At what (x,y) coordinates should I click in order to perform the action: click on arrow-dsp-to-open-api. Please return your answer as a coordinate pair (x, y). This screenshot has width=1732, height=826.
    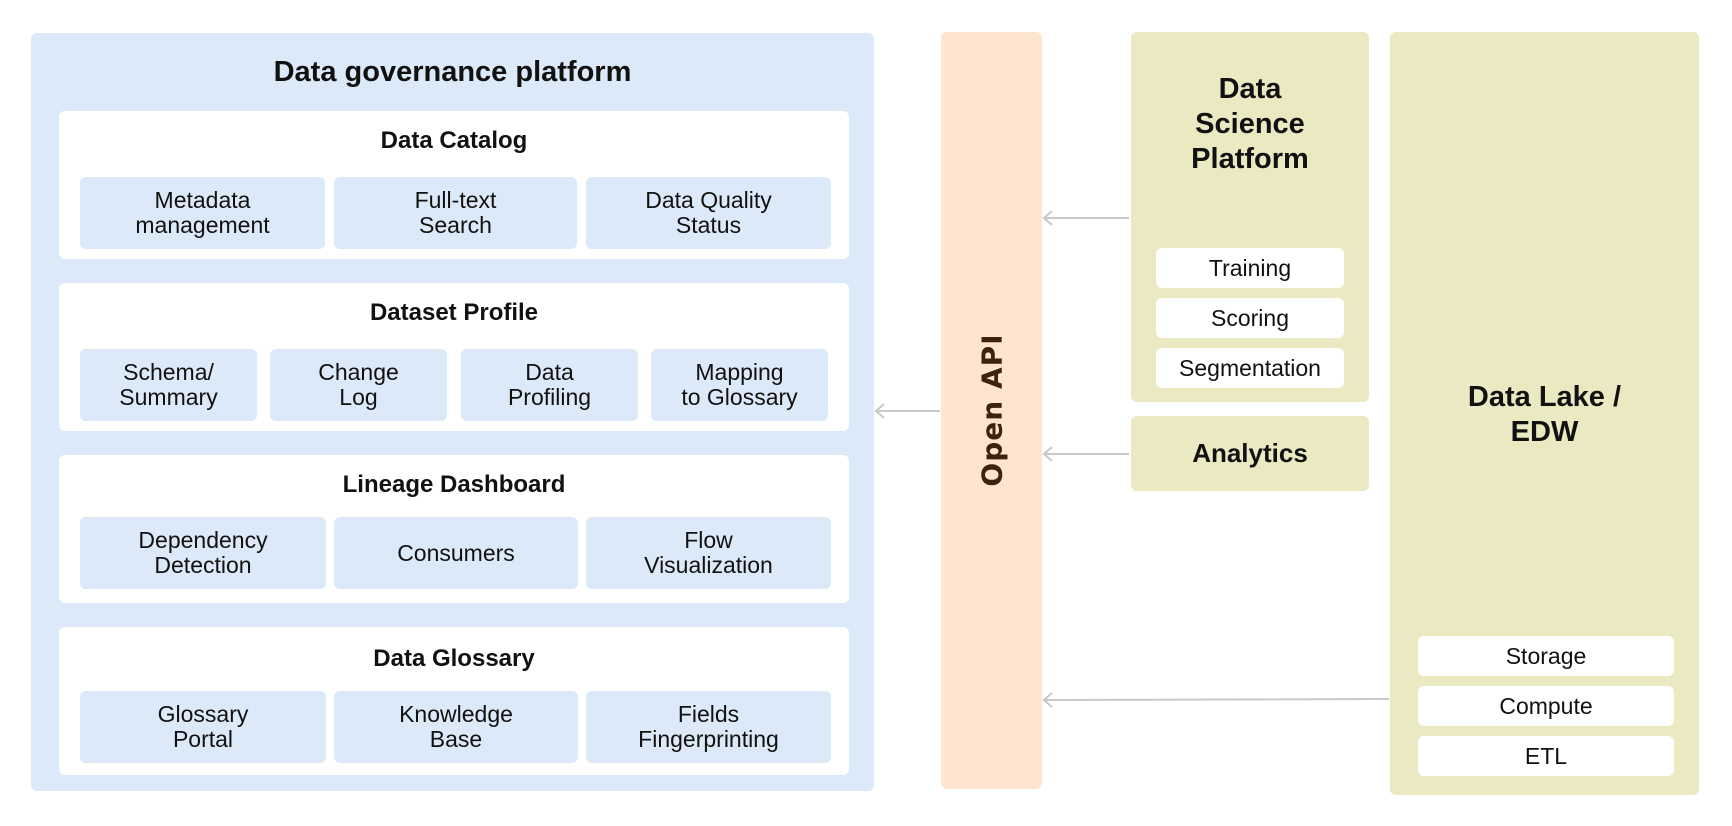
    Looking at the image, I should click on (1085, 218).